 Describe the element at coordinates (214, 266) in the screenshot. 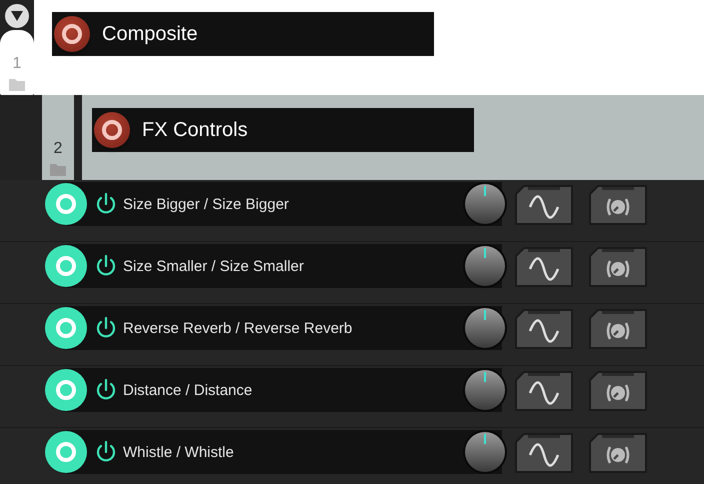

I see `control-label: Size Smaller / Size Smaller` at that location.